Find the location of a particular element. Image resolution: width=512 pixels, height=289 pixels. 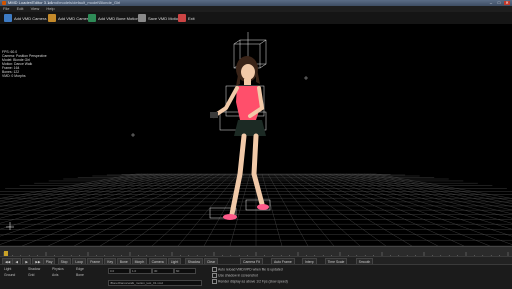

value-field: 0.0 is located at coordinates (119, 271).